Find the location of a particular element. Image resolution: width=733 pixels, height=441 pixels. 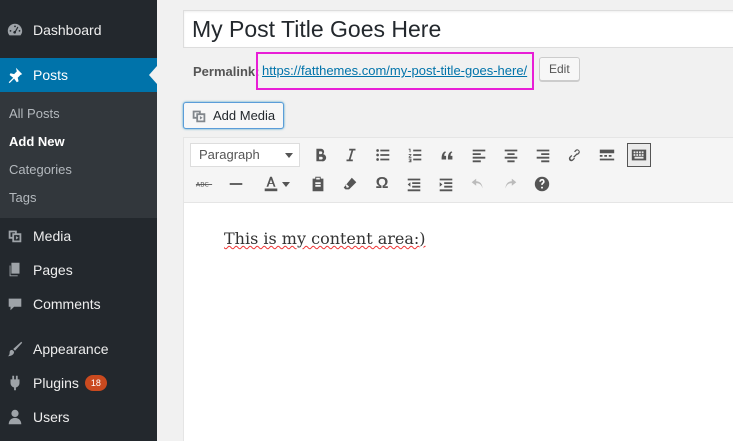

clear-formatting-button is located at coordinates (350, 184).